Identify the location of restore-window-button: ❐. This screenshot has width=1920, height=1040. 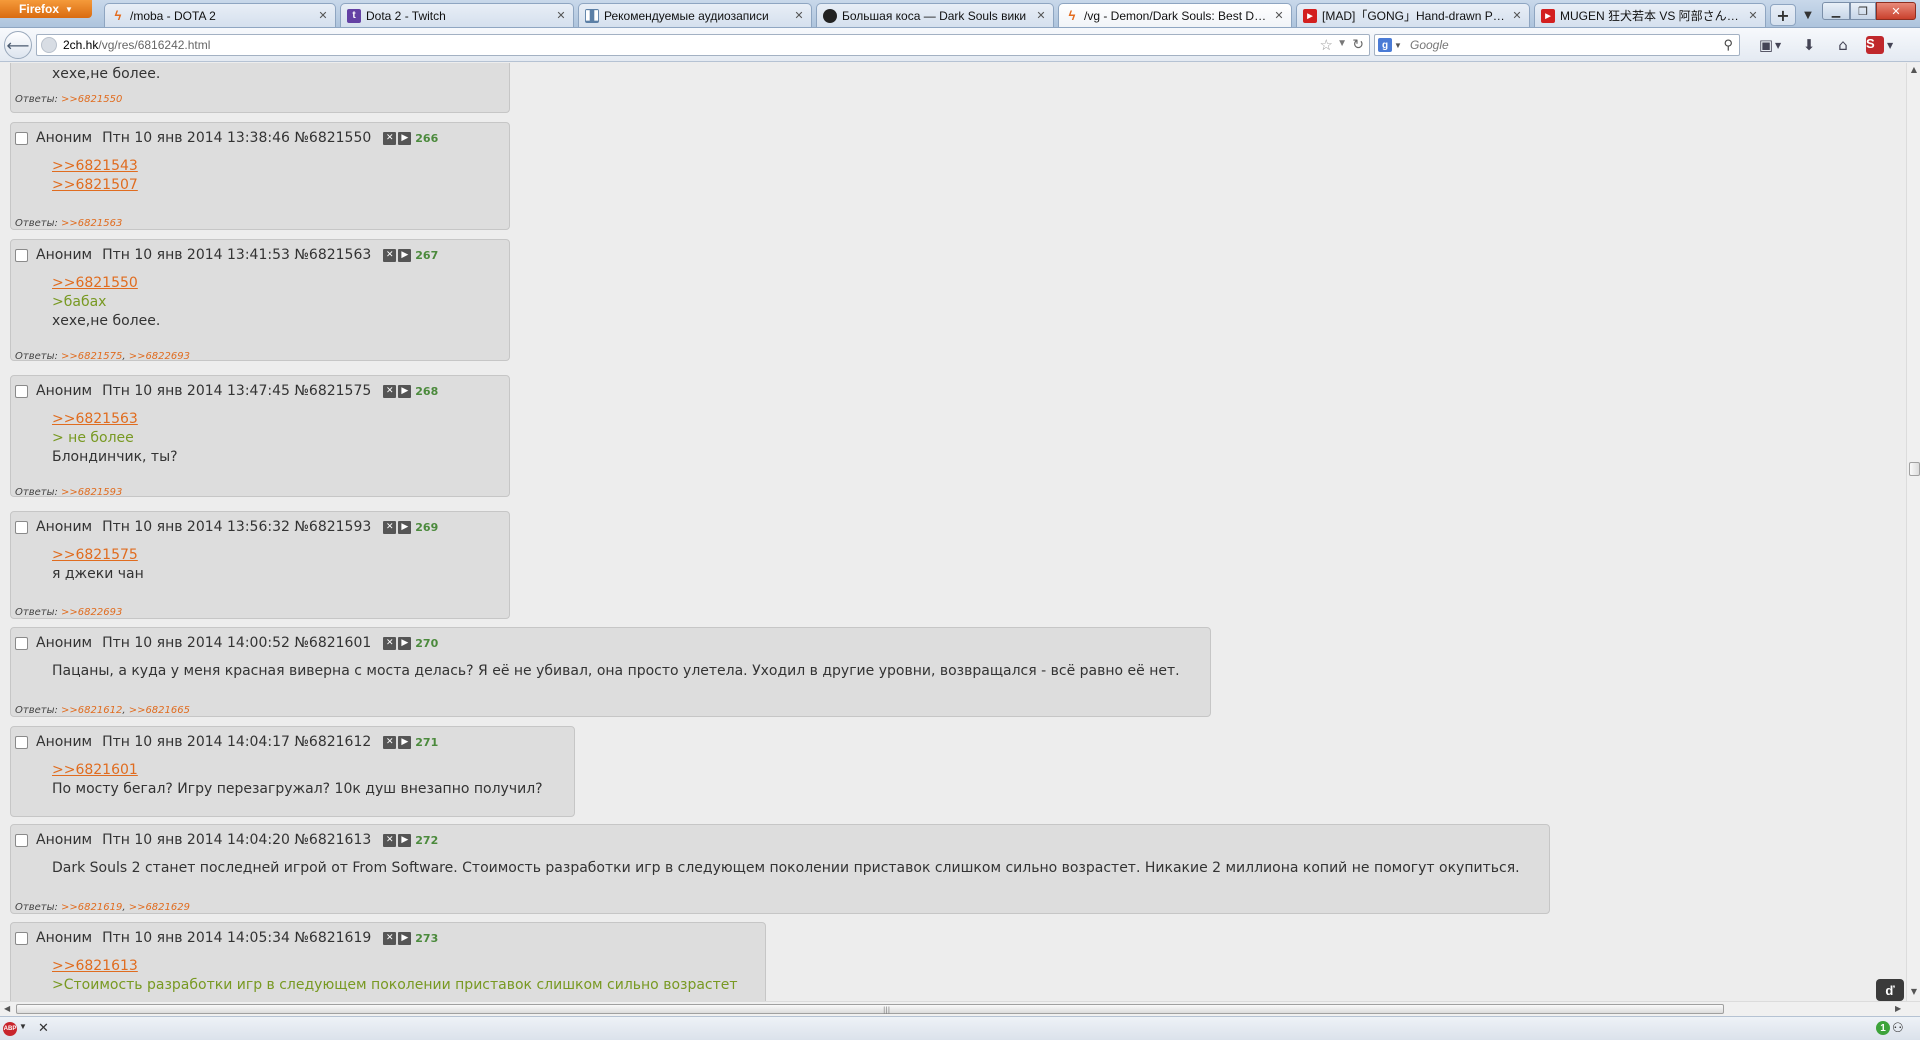
(1863, 11).